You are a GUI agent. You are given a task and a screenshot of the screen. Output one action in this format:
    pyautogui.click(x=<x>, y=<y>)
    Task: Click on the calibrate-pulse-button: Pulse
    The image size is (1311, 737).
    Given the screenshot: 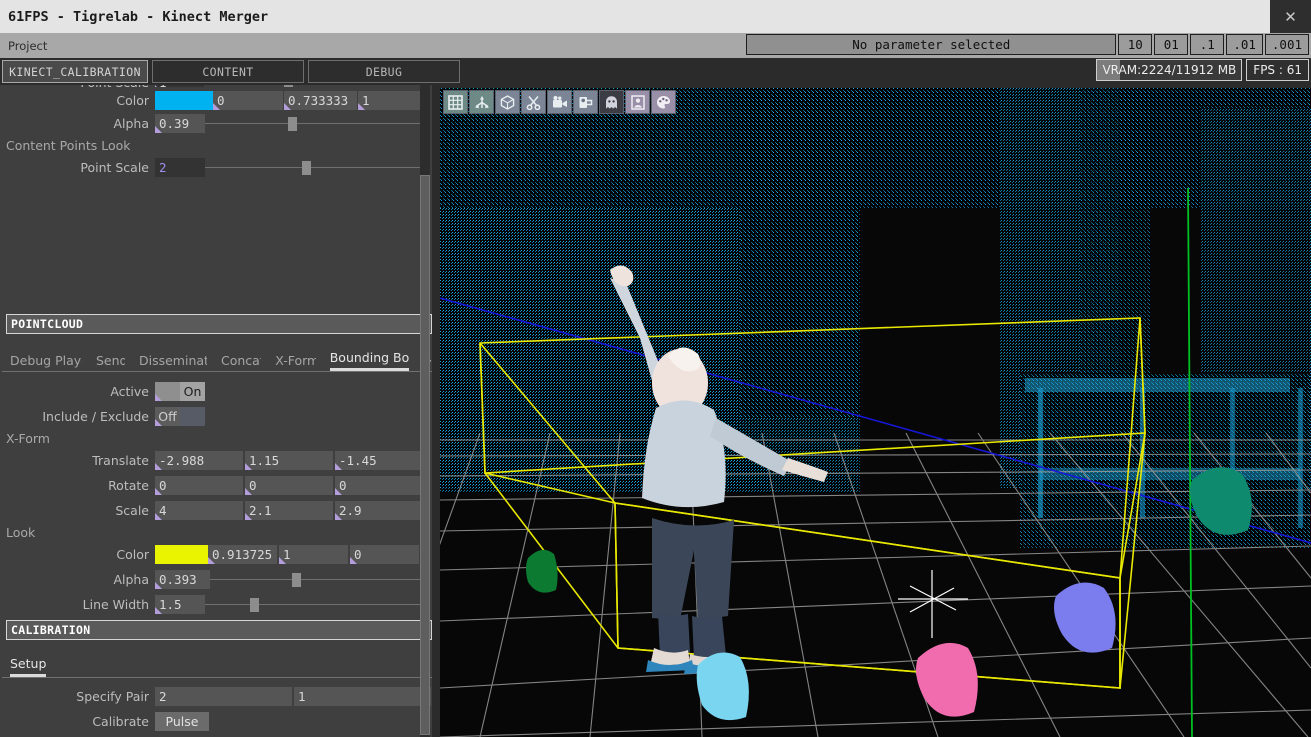 What is the action you would take?
    pyautogui.click(x=182, y=721)
    